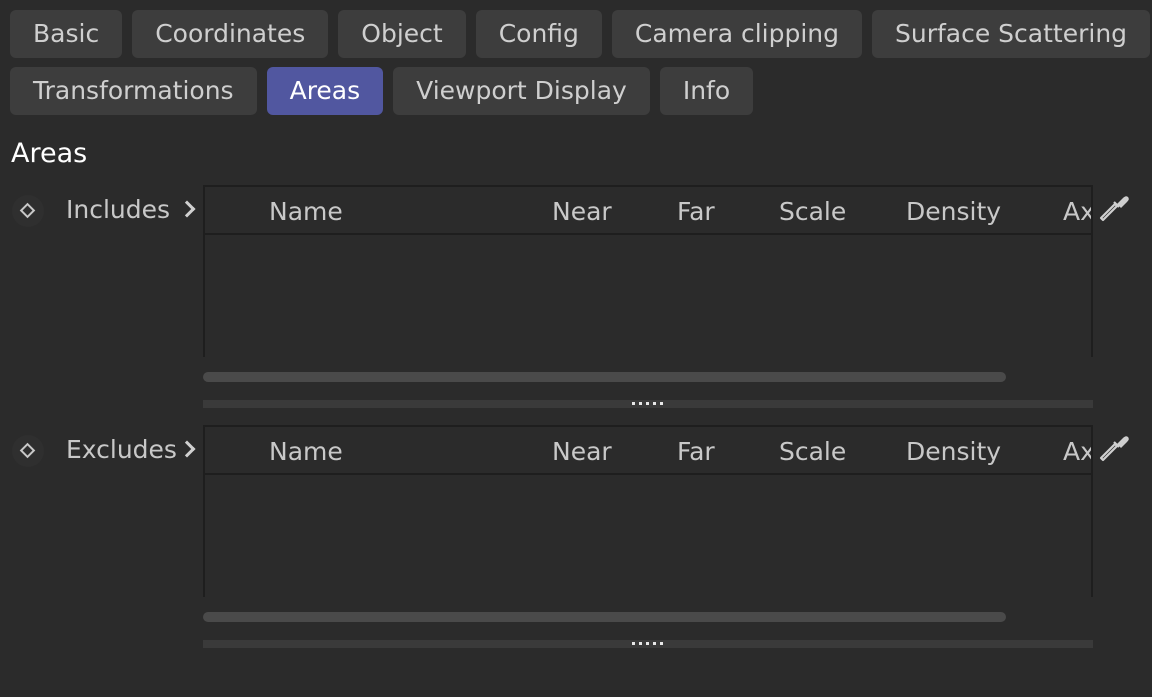 This screenshot has height=697, width=1152. What do you see at coordinates (604, 617) in the screenshot?
I see `excludes-horizontal-scrollbar` at bounding box center [604, 617].